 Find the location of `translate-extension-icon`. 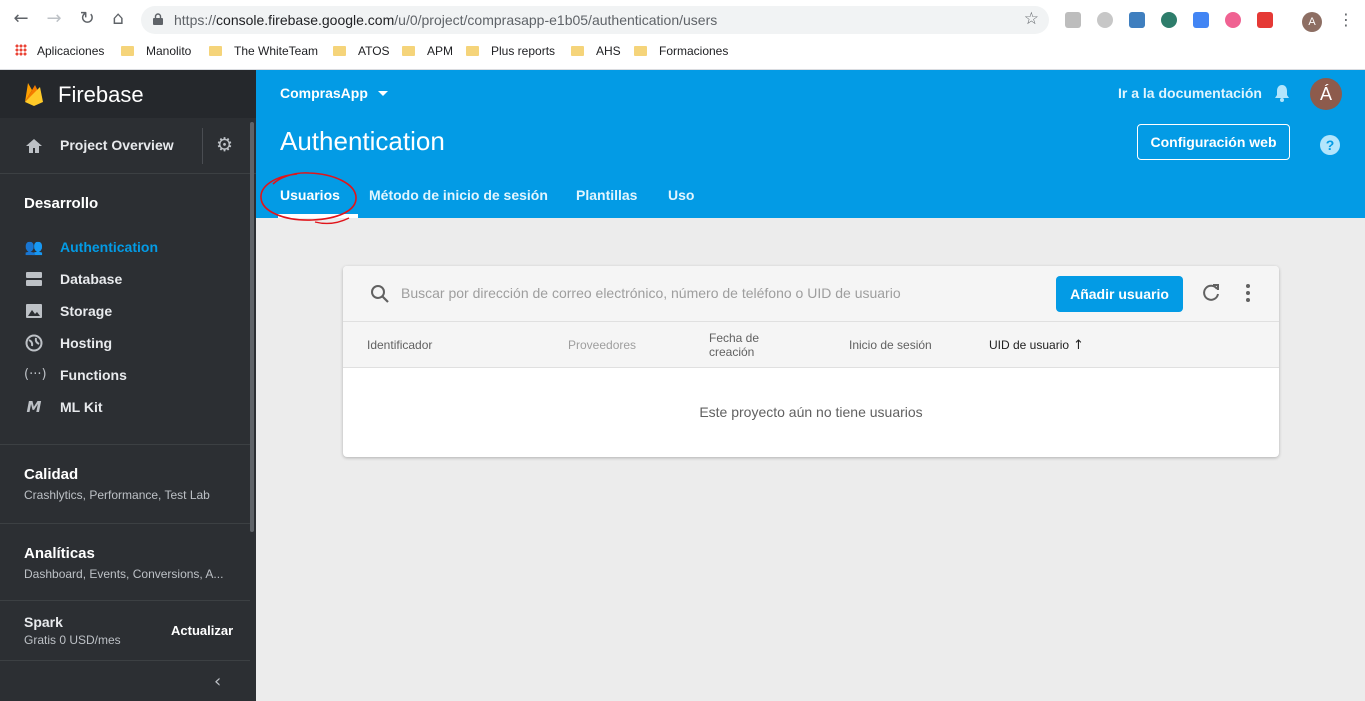

translate-extension-icon is located at coordinates (1201, 20).